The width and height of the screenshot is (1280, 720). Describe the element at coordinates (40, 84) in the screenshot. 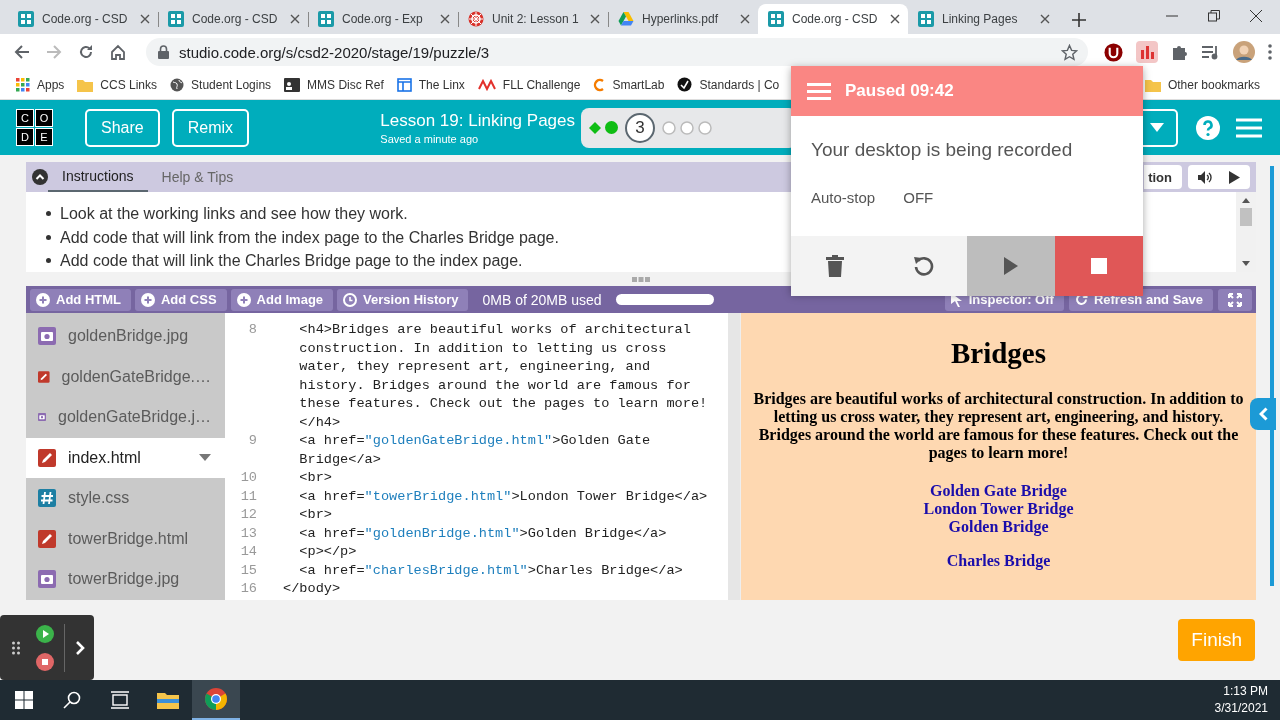

I see `bookmark: Apps` at that location.